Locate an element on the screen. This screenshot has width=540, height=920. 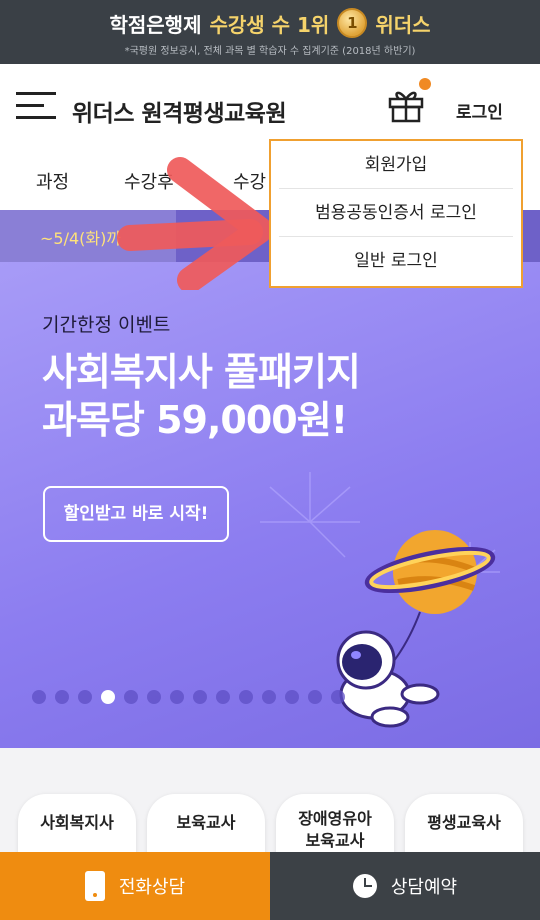
promo-brand: 위더스 is located at coordinates (403, 24).